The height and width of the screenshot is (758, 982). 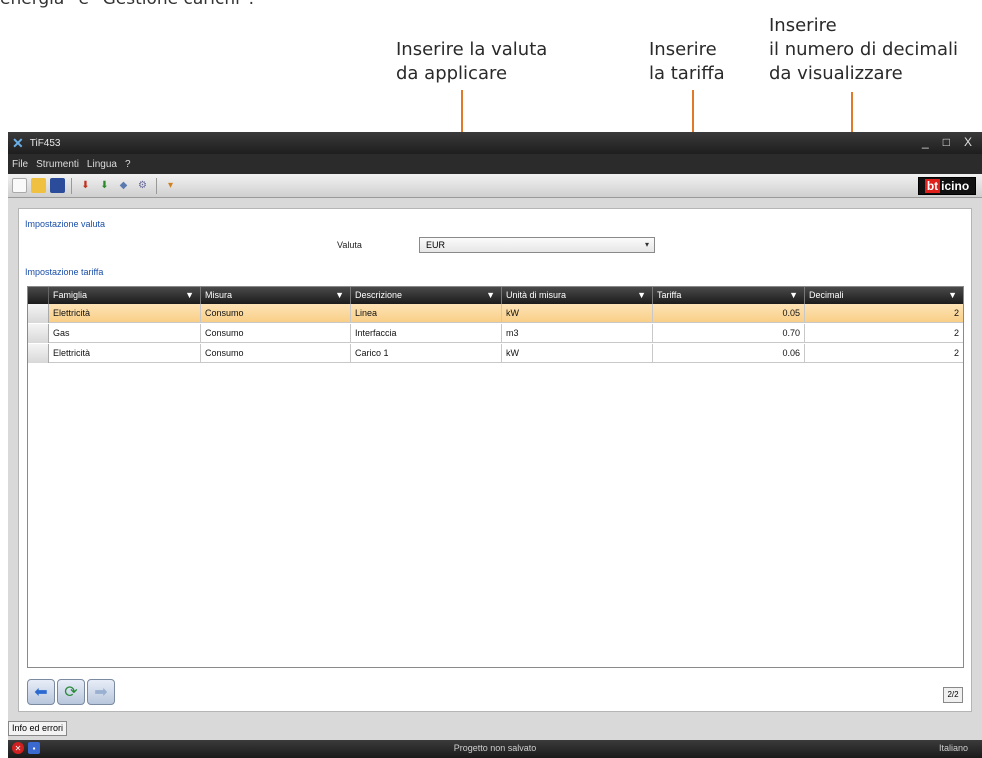 What do you see at coordinates (472, 61) in the screenshot?
I see `callout-valuta: Inserire la valuta da applicare` at bounding box center [472, 61].